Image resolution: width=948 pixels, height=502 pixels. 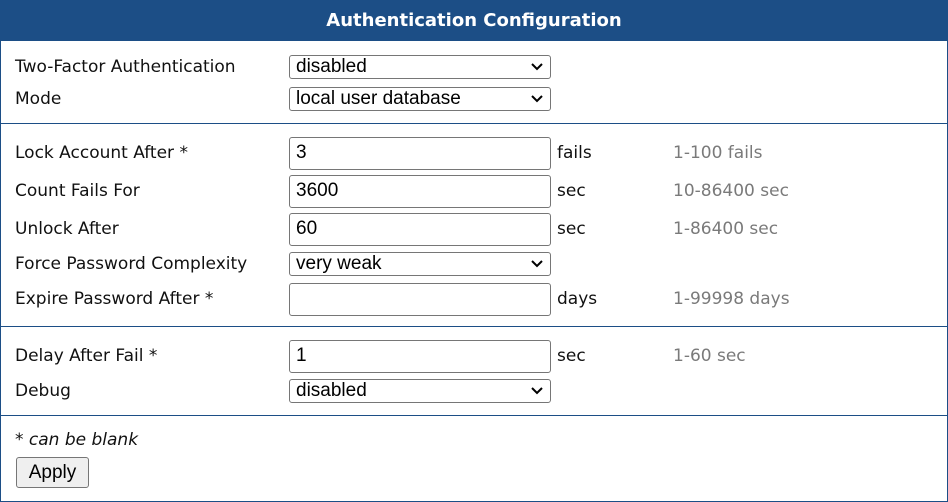 I want to click on lock-after-label: Lock Account After *, so click(x=101, y=153).